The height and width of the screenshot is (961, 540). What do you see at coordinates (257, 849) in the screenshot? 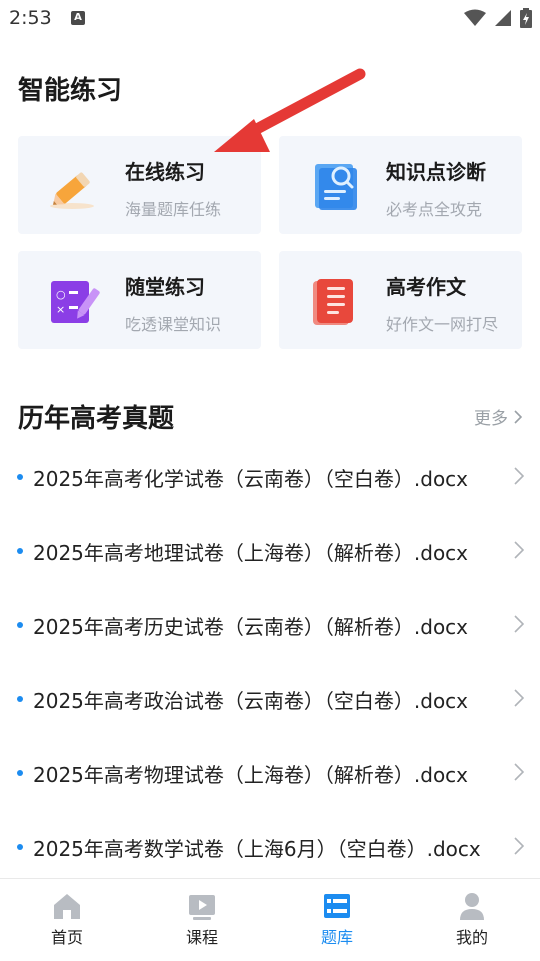
I see `exam-title: 2025年高考数学试卷（上海6月）（空白卷）.docx` at bounding box center [257, 849].